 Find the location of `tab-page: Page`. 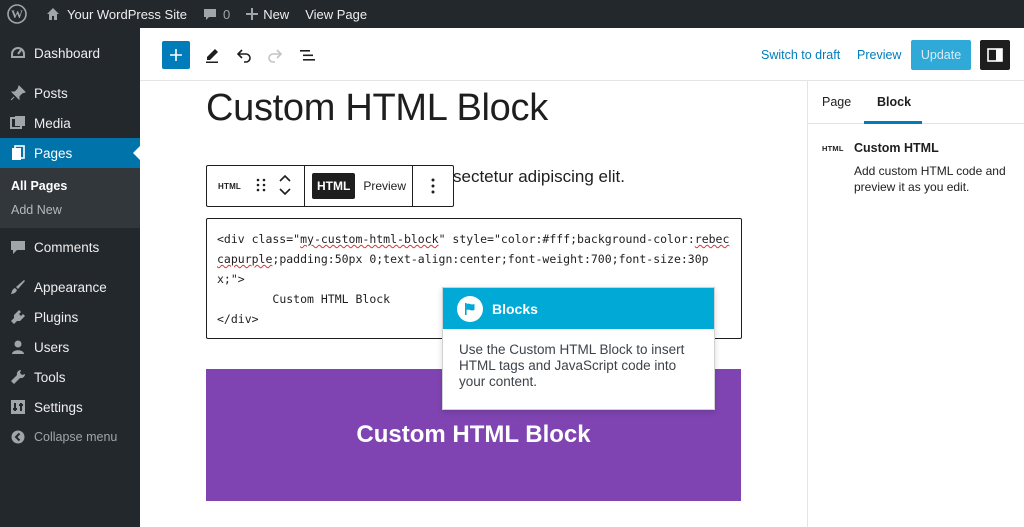

tab-page: Page is located at coordinates (836, 102).